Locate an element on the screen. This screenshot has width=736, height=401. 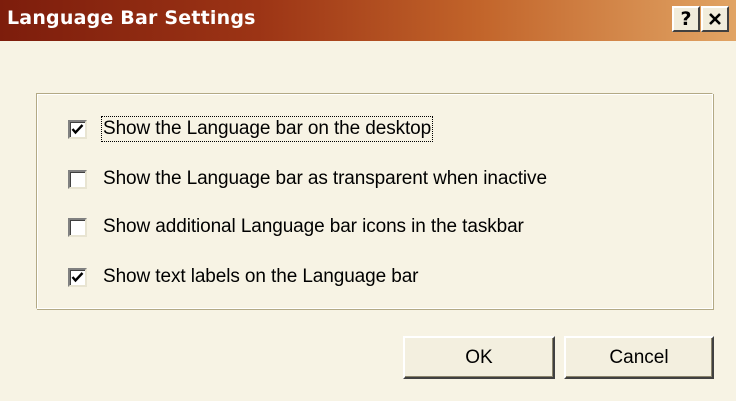
transparent-inactive-checkbox is located at coordinates (77, 179).